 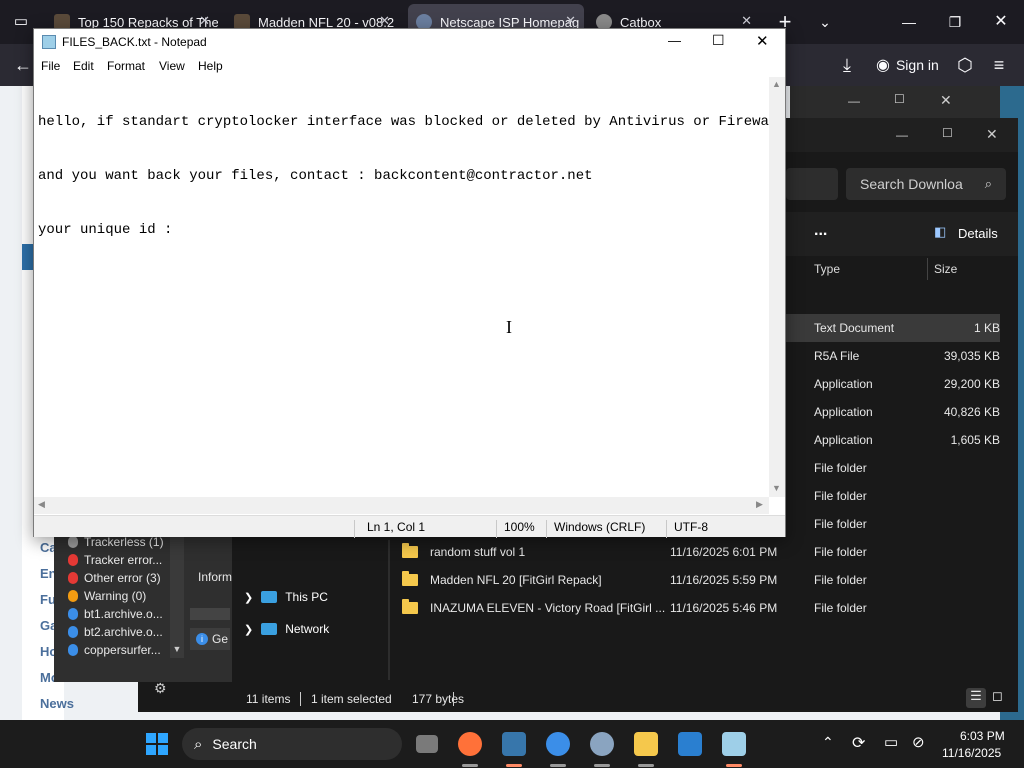 What do you see at coordinates (558, 744) in the screenshot?
I see `qbittorrent-icon` at bounding box center [558, 744].